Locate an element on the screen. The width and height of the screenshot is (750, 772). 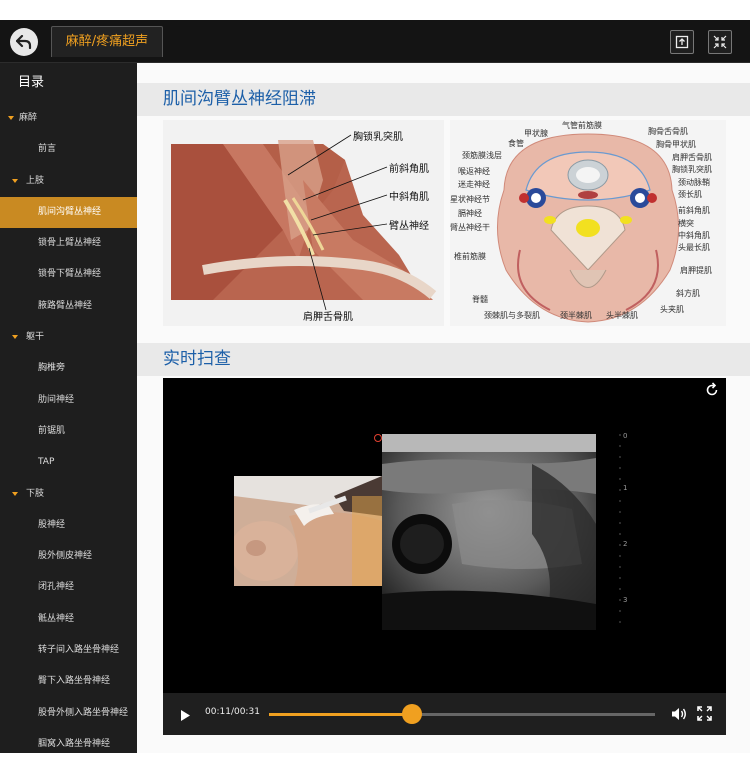
anatomy-illustration-neck: 胸锁乳突肌 前斜角肌 中斜角肌 臂丛神经 肩胛舌骨肌 is located at coordinates (303, 223).